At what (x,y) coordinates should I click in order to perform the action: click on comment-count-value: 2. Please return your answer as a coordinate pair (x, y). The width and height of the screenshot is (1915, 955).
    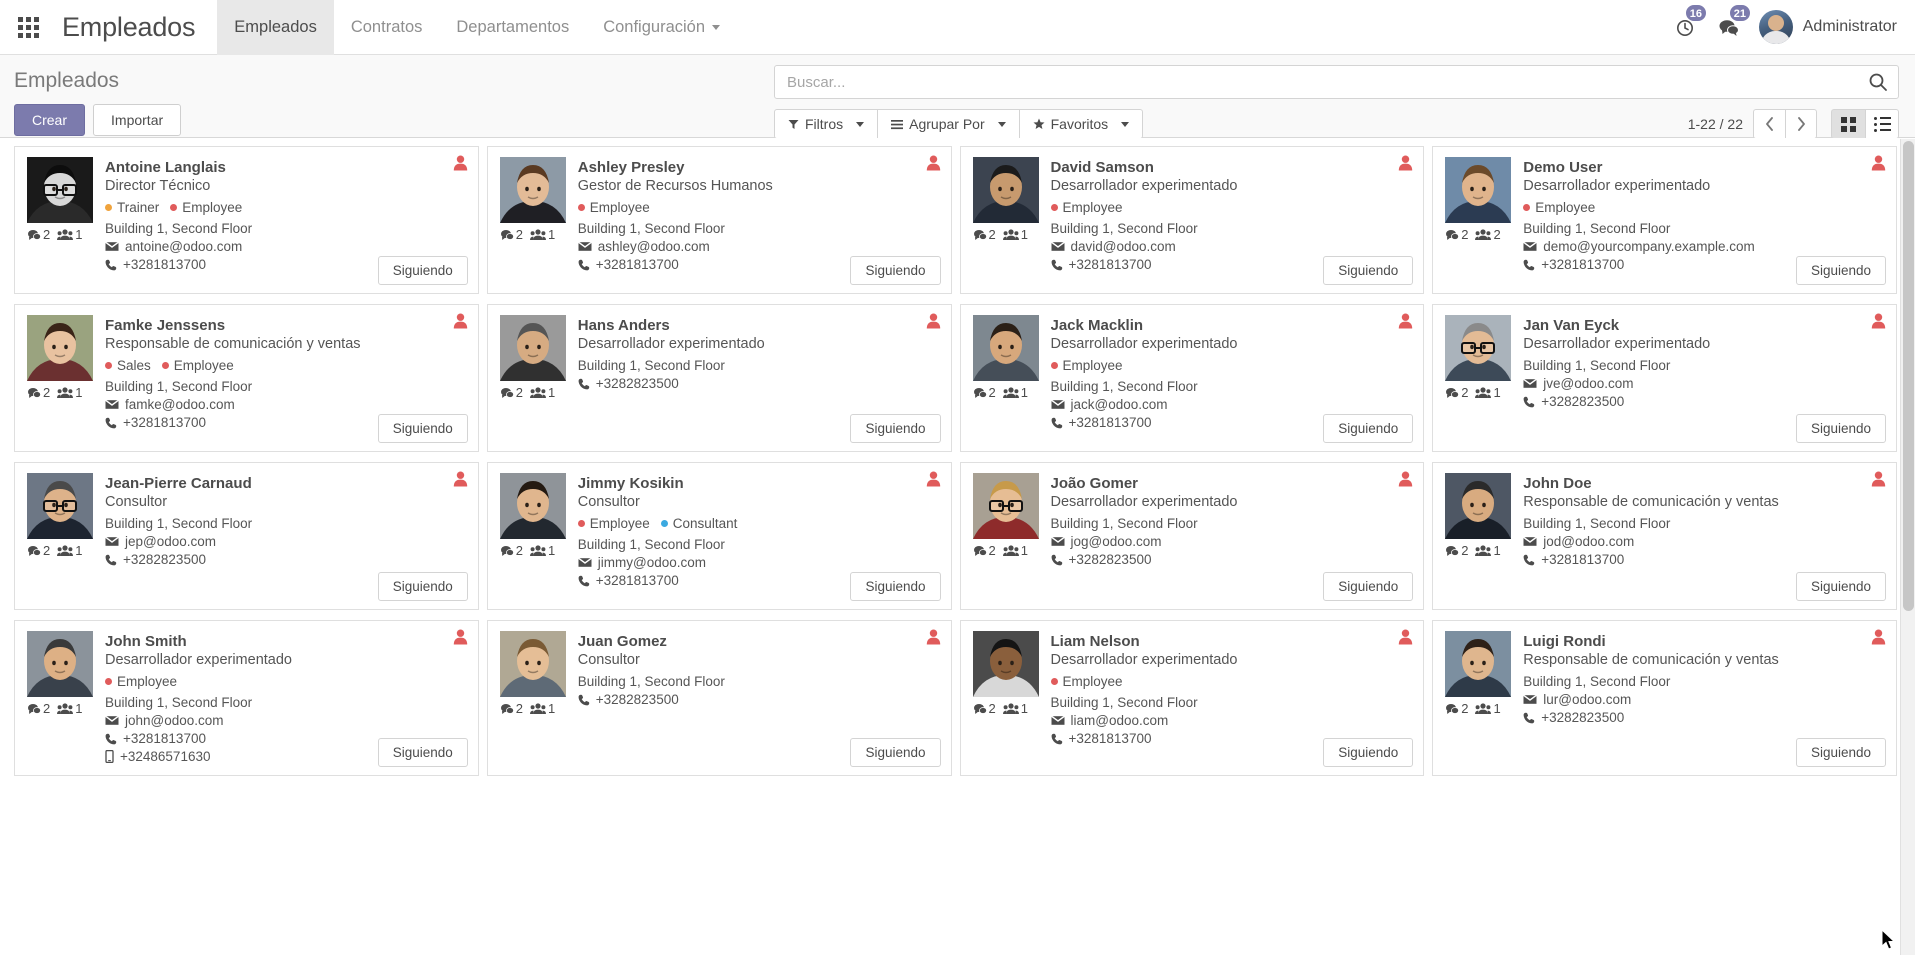
    Looking at the image, I should click on (47, 550).